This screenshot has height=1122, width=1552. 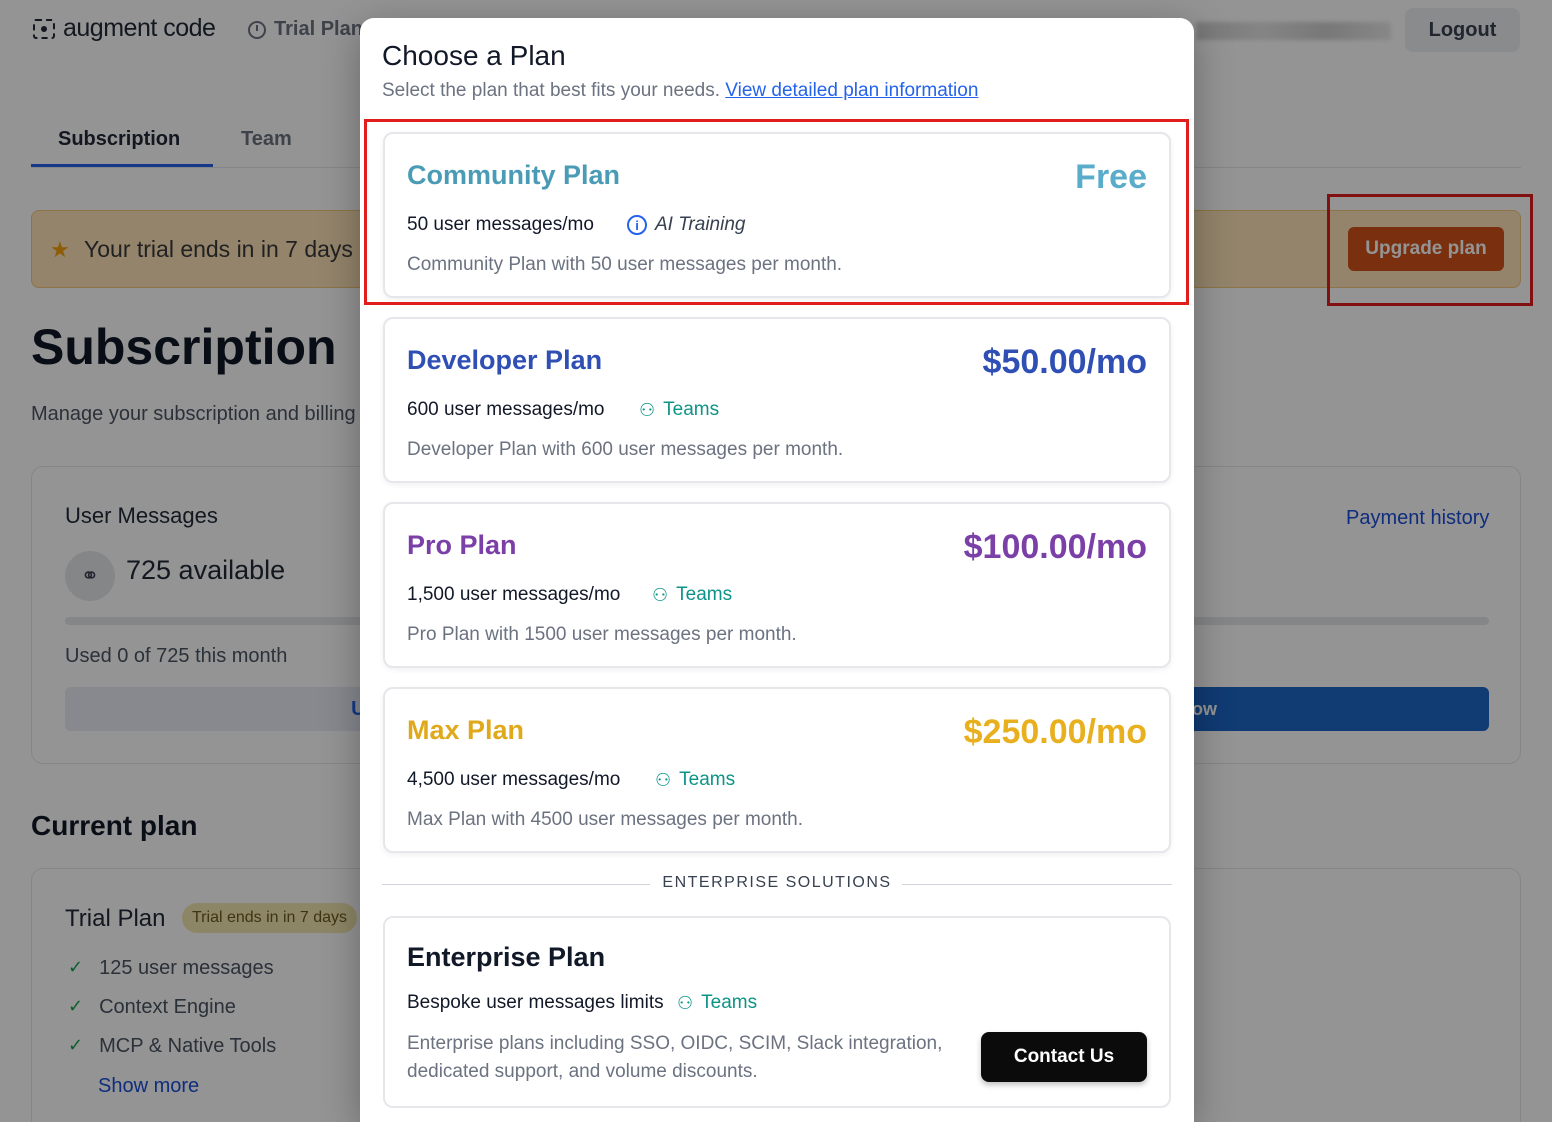 I want to click on plan-price: $100.00/mo, so click(x=1055, y=547).